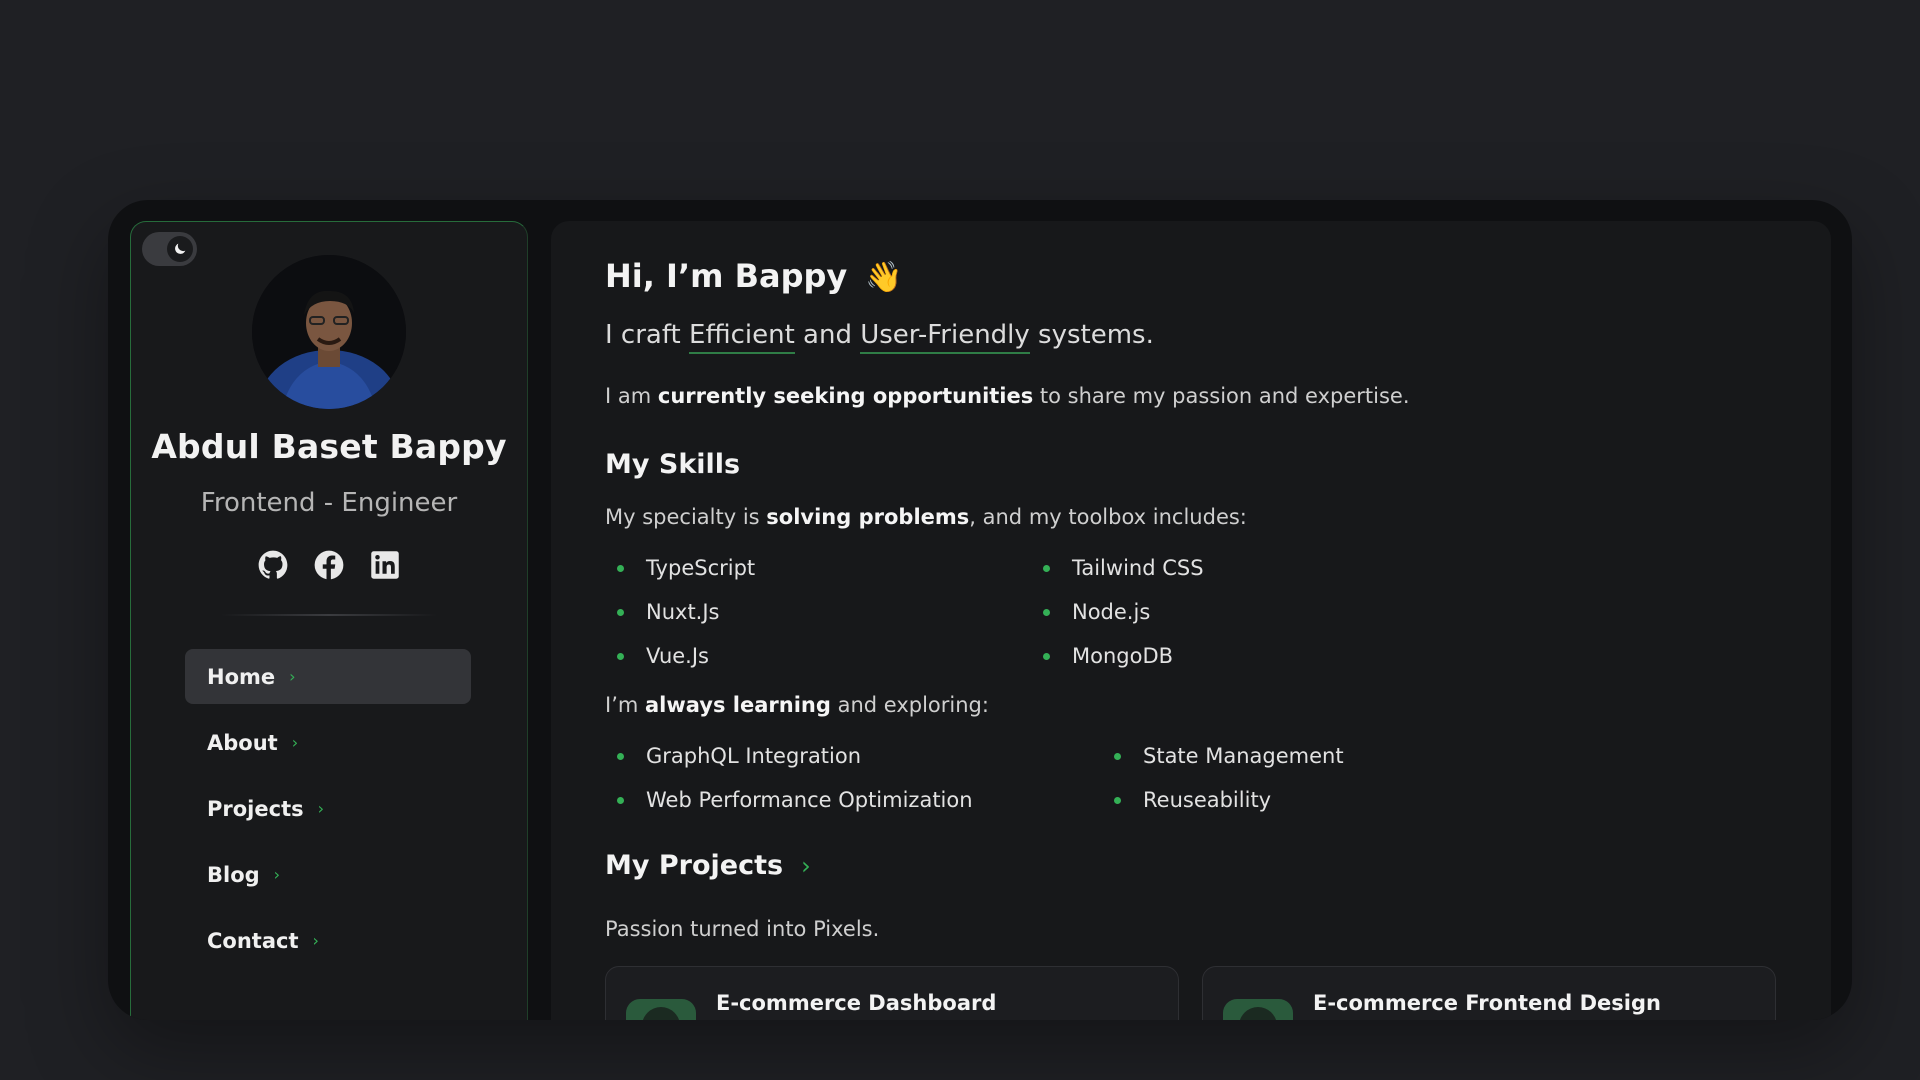 This screenshot has width=1920, height=1080. I want to click on greeting-text: Hi, I’m Bappy, so click(726, 276).